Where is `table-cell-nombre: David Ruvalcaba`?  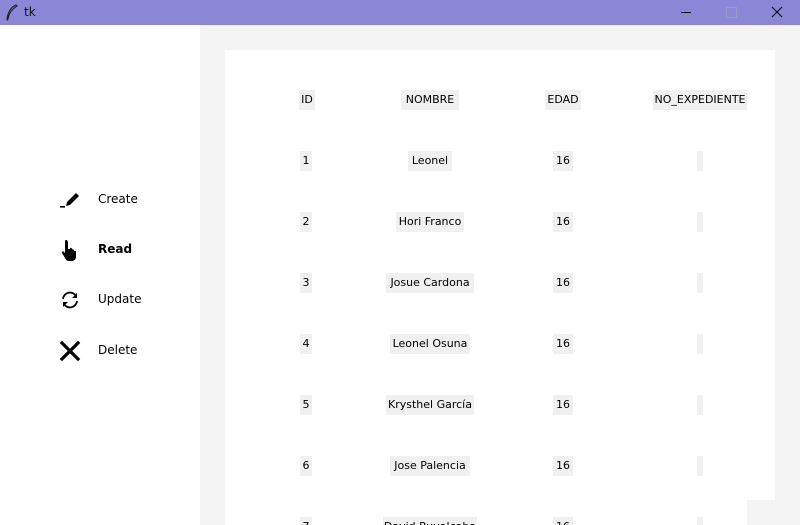
table-cell-nombre: David Ruvalcaba is located at coordinates (430, 521).